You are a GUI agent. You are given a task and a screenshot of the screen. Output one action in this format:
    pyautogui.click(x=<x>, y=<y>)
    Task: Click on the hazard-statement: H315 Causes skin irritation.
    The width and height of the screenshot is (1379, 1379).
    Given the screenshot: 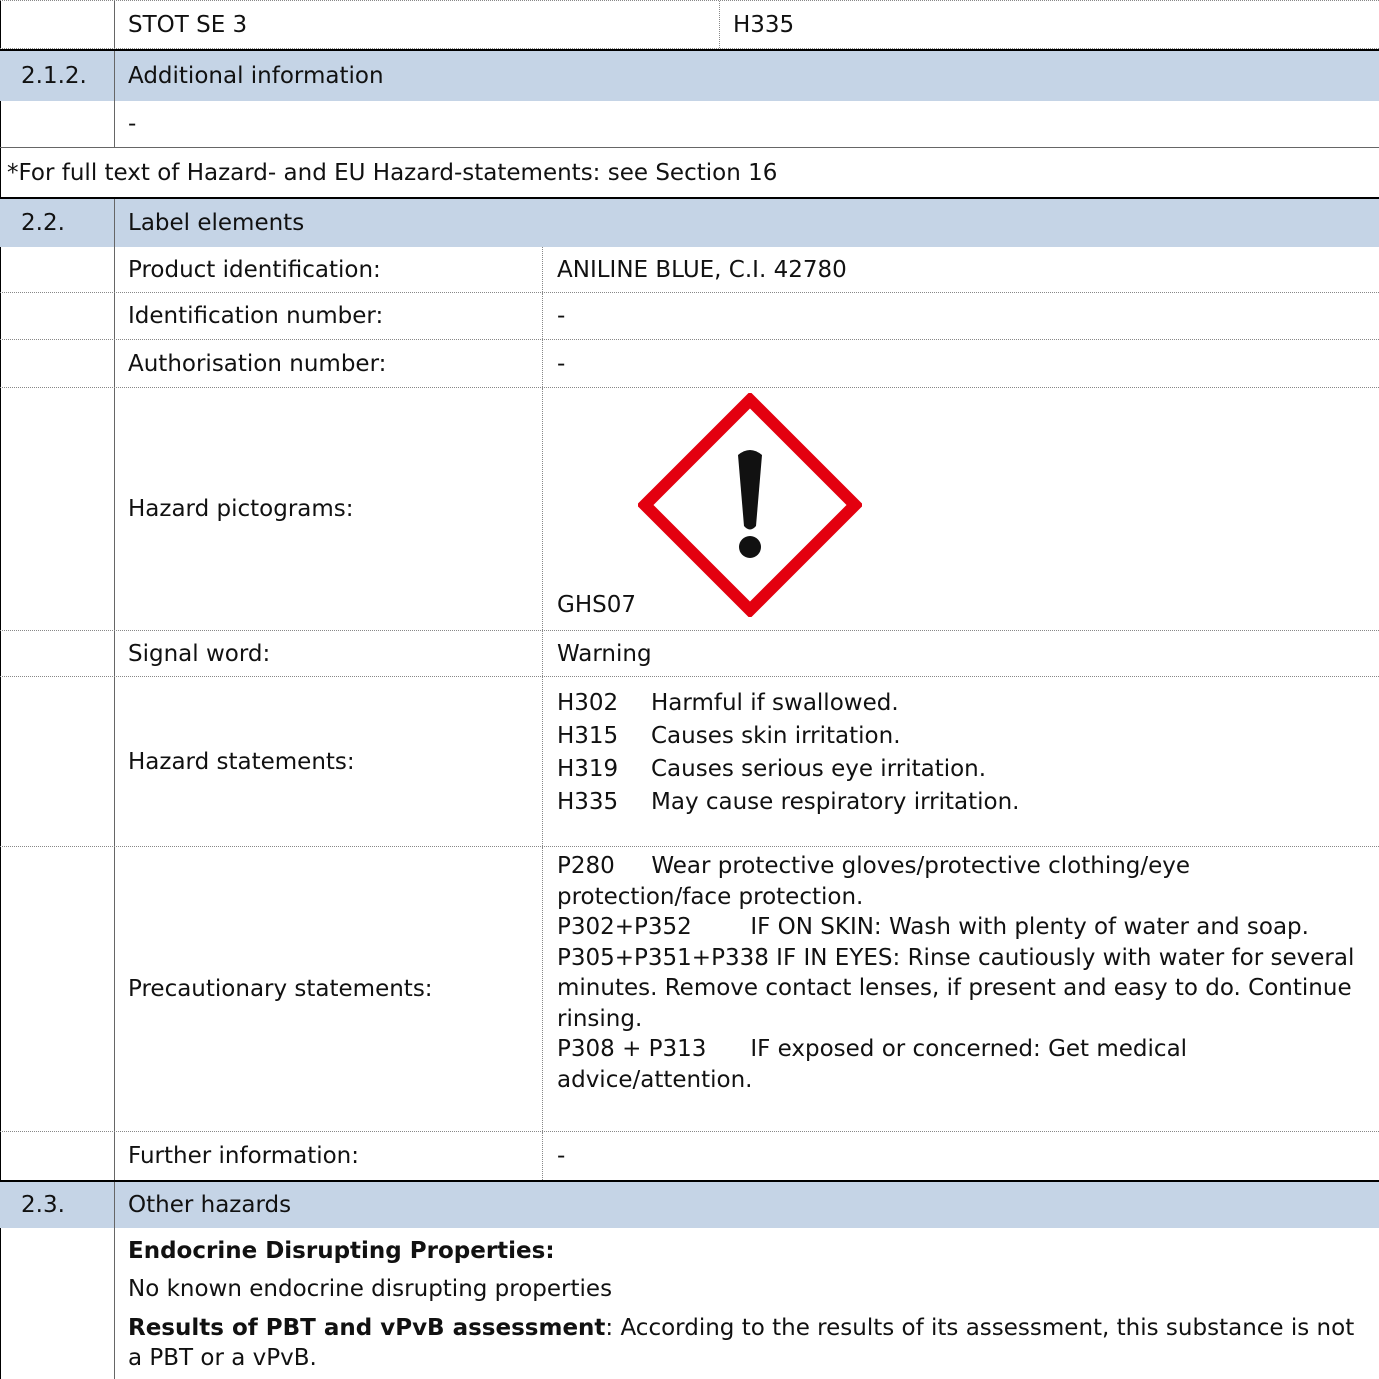 What is the action you would take?
    pyautogui.click(x=729, y=736)
    